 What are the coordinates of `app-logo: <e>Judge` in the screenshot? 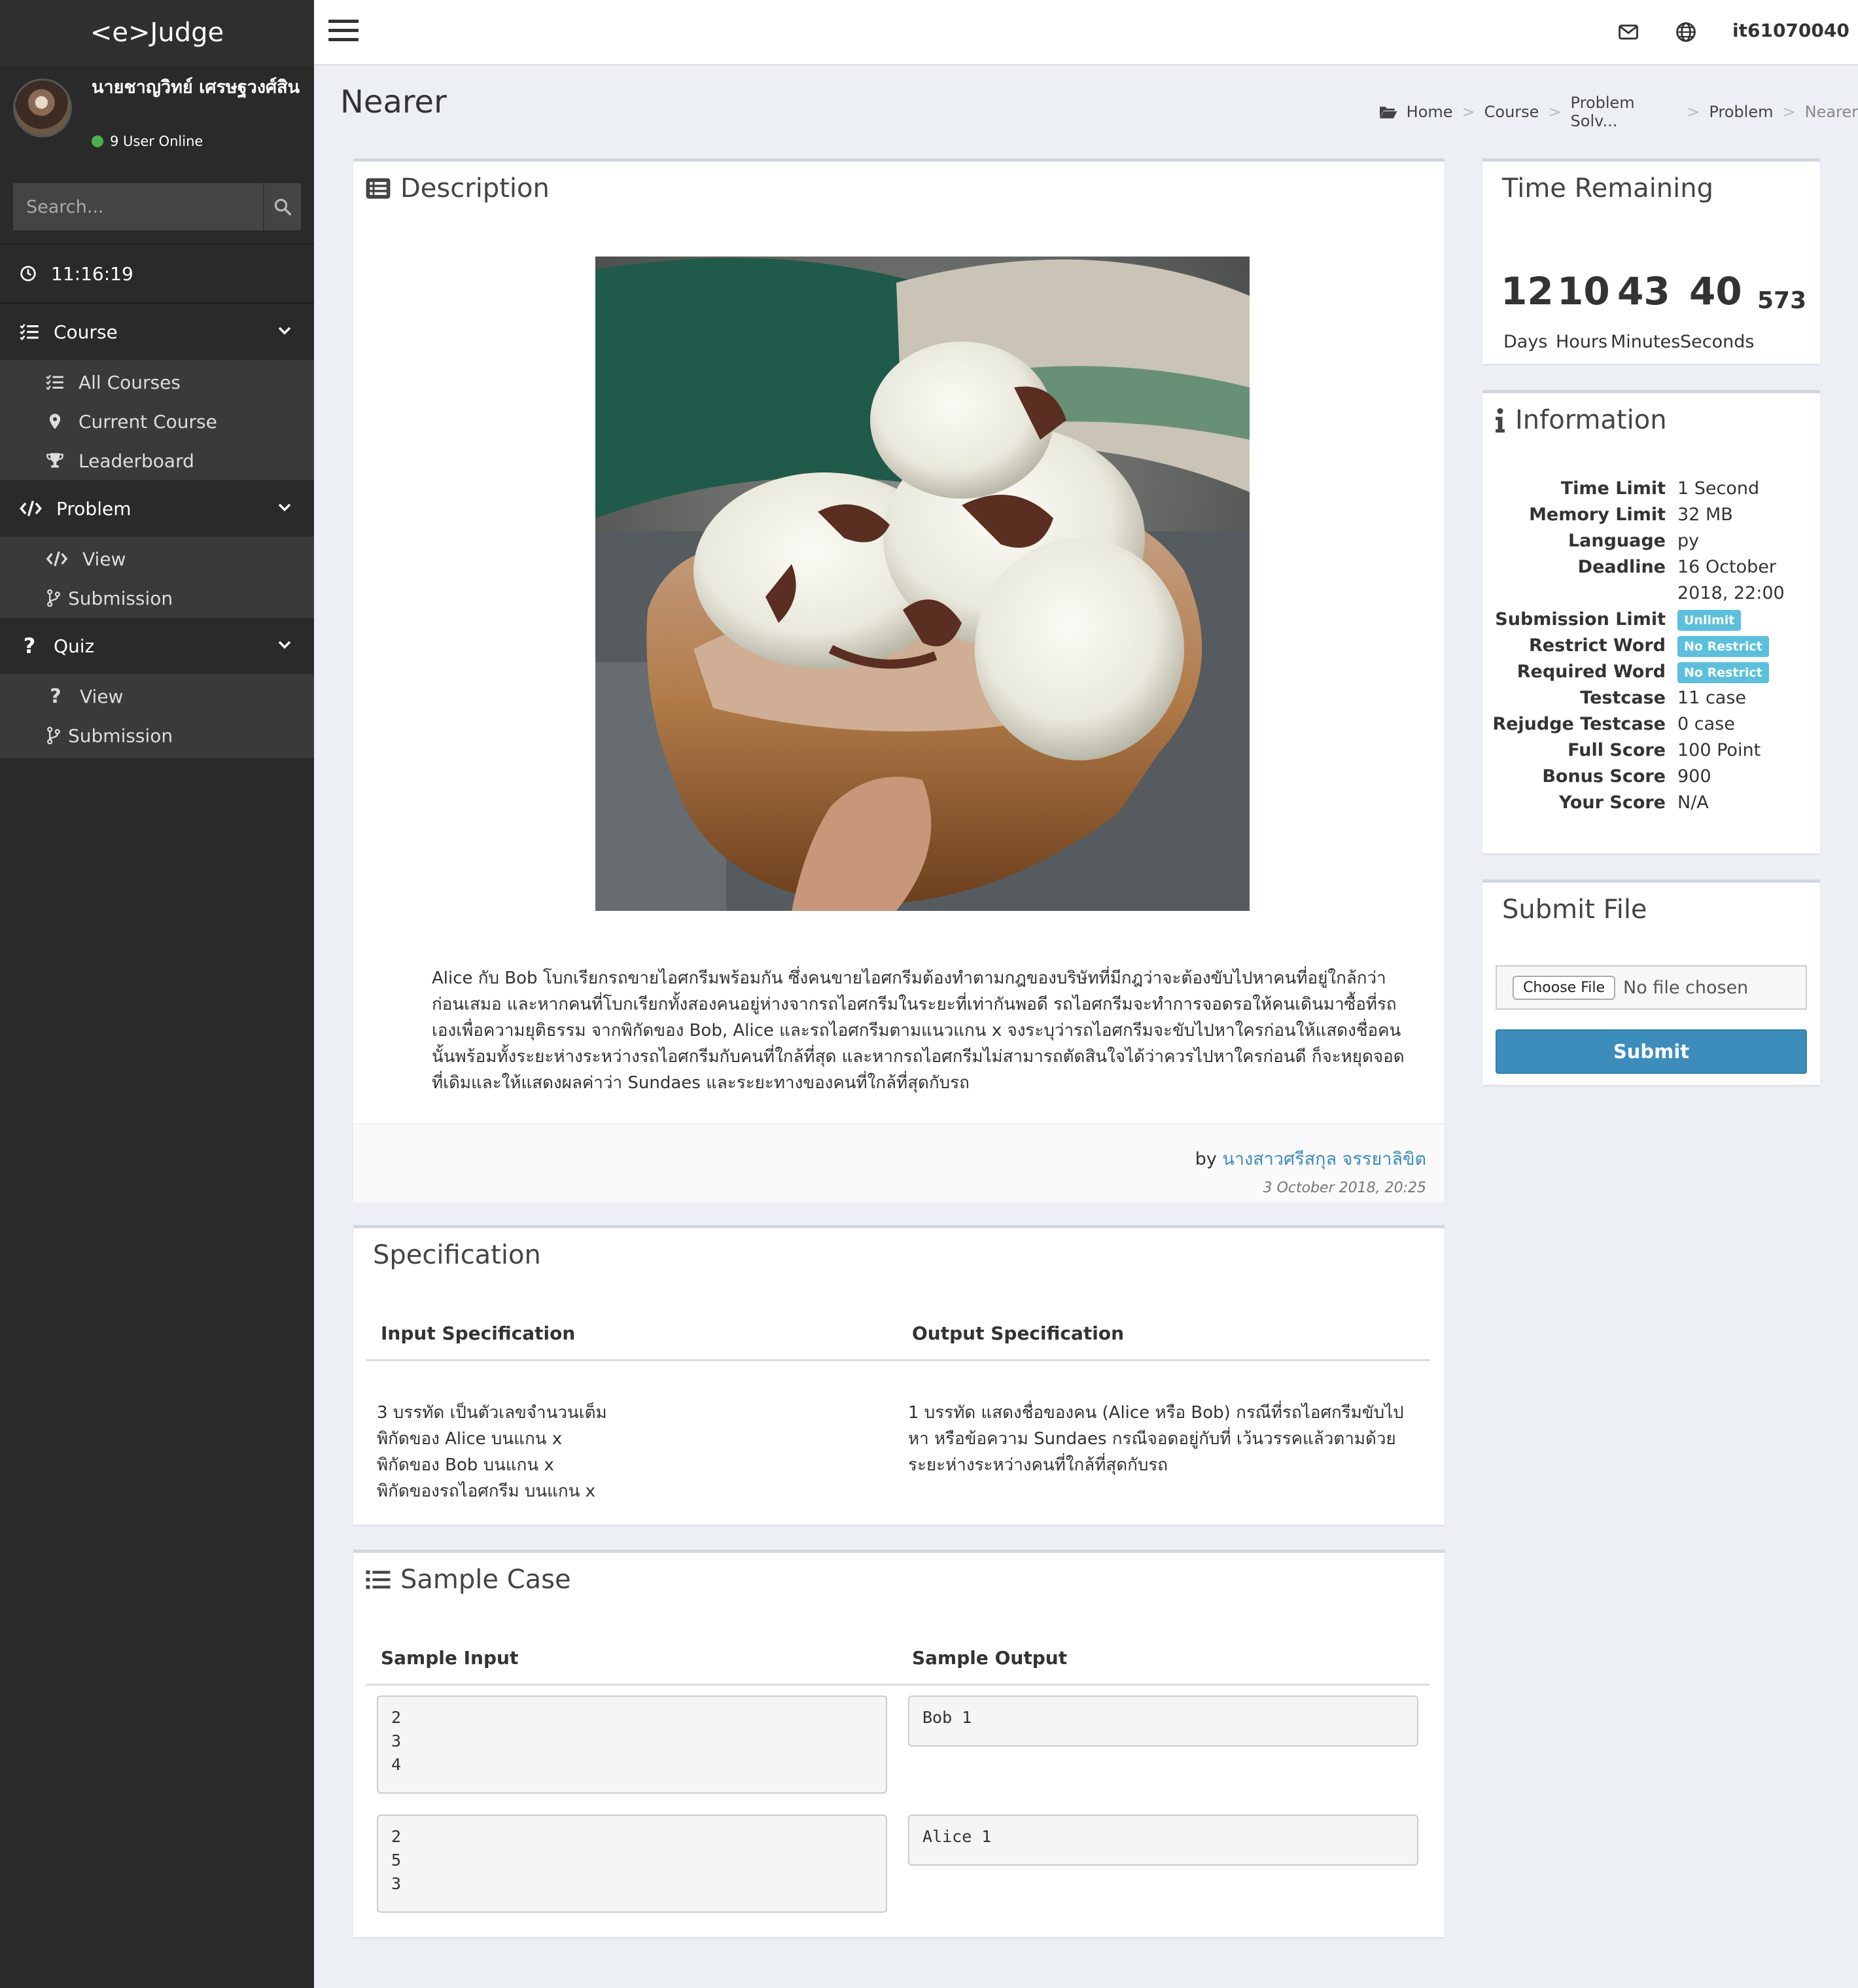 It's located at (157, 32).